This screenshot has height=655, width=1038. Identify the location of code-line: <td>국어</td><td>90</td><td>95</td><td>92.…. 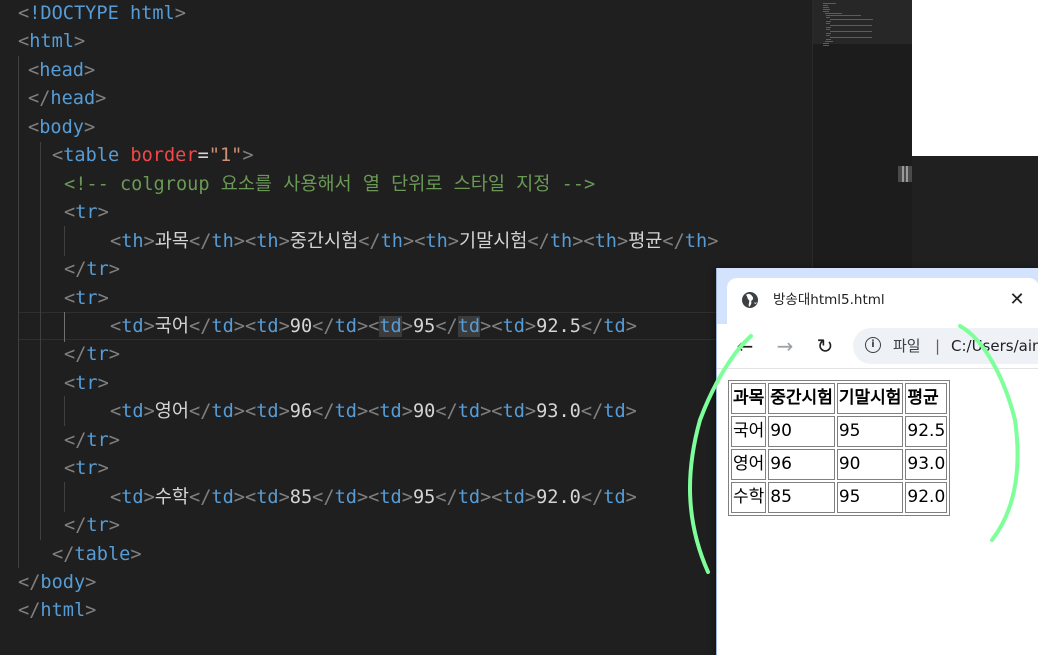
(373, 327).